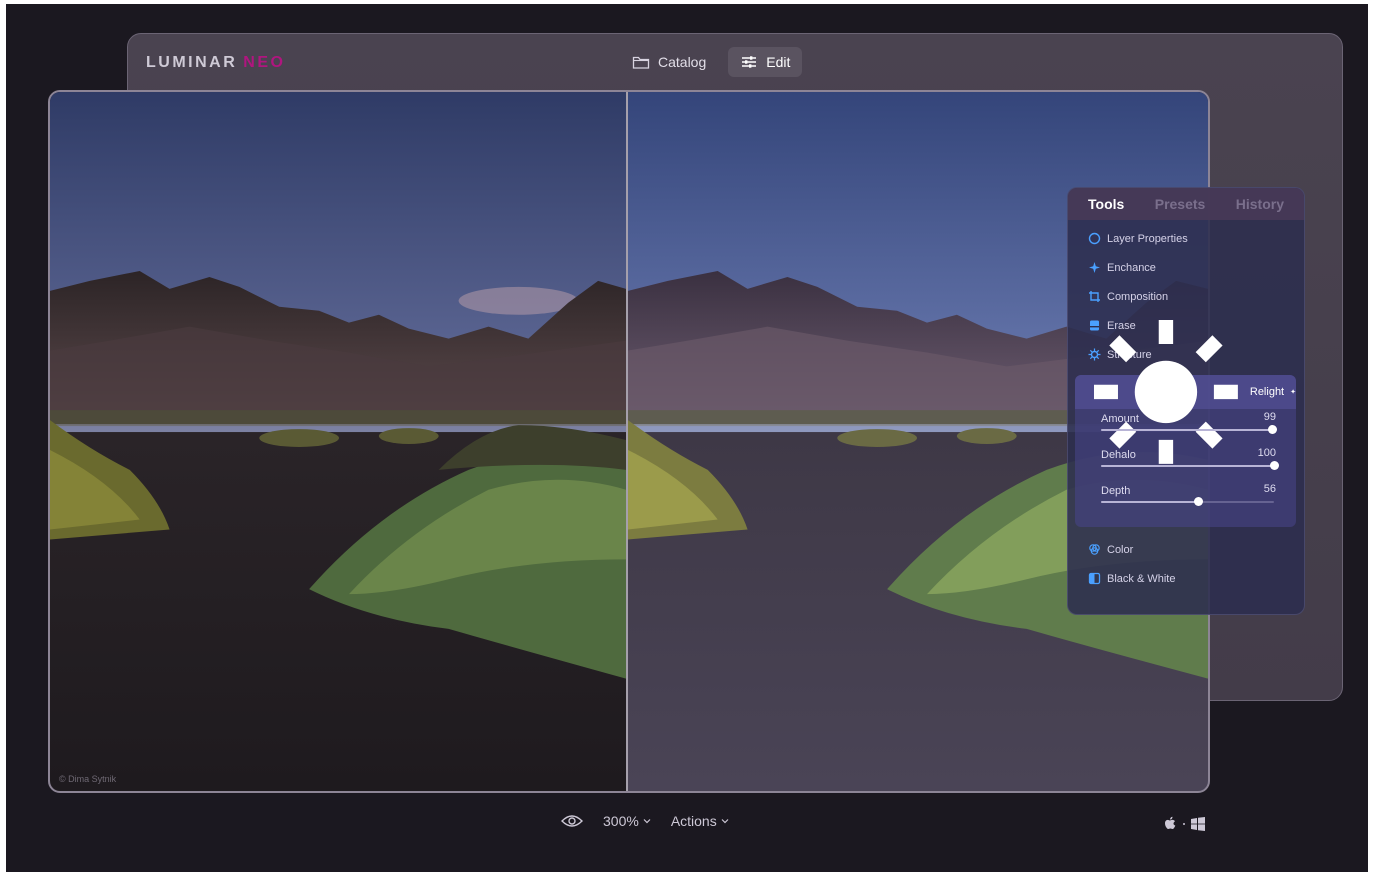  I want to click on nav-edit-label: Edit, so click(778, 62).